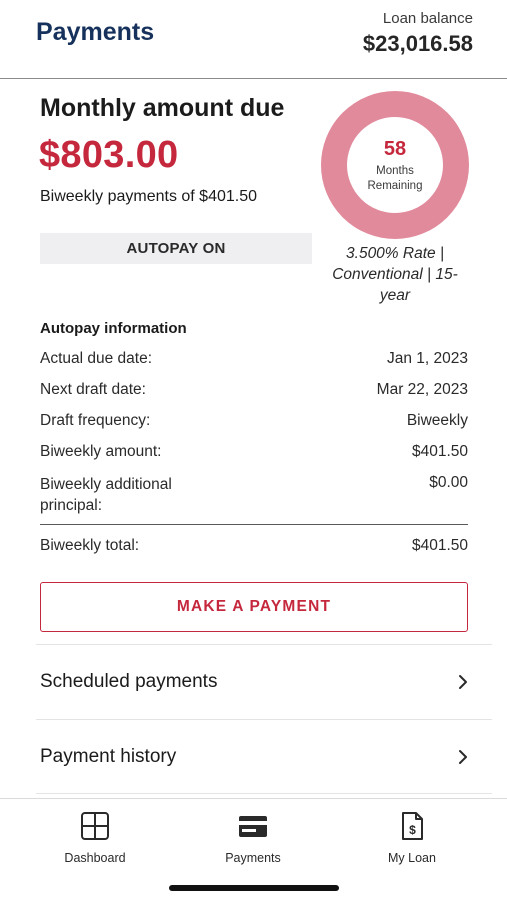  I want to click on tab-label: Payments, so click(253, 858).